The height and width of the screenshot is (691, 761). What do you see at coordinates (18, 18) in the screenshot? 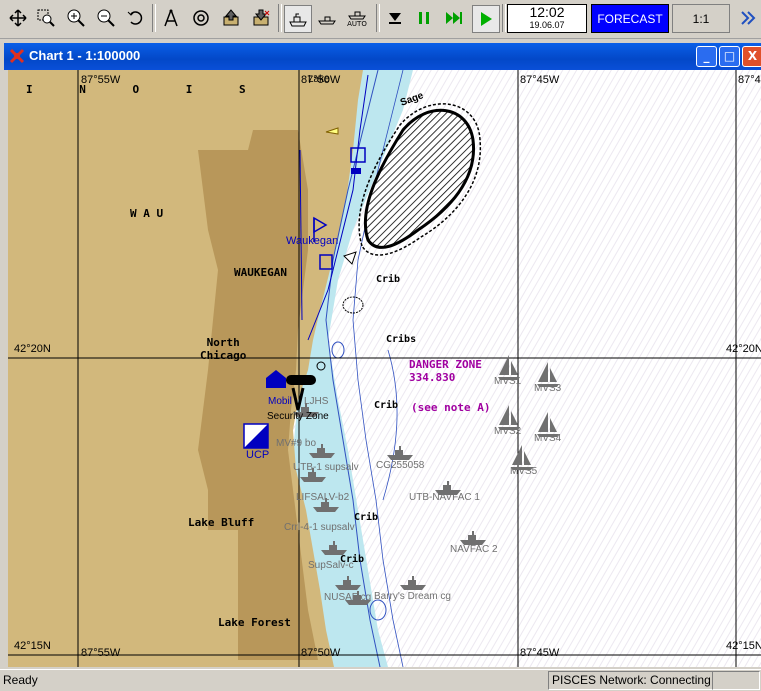
I see `pan-tool-icon` at bounding box center [18, 18].